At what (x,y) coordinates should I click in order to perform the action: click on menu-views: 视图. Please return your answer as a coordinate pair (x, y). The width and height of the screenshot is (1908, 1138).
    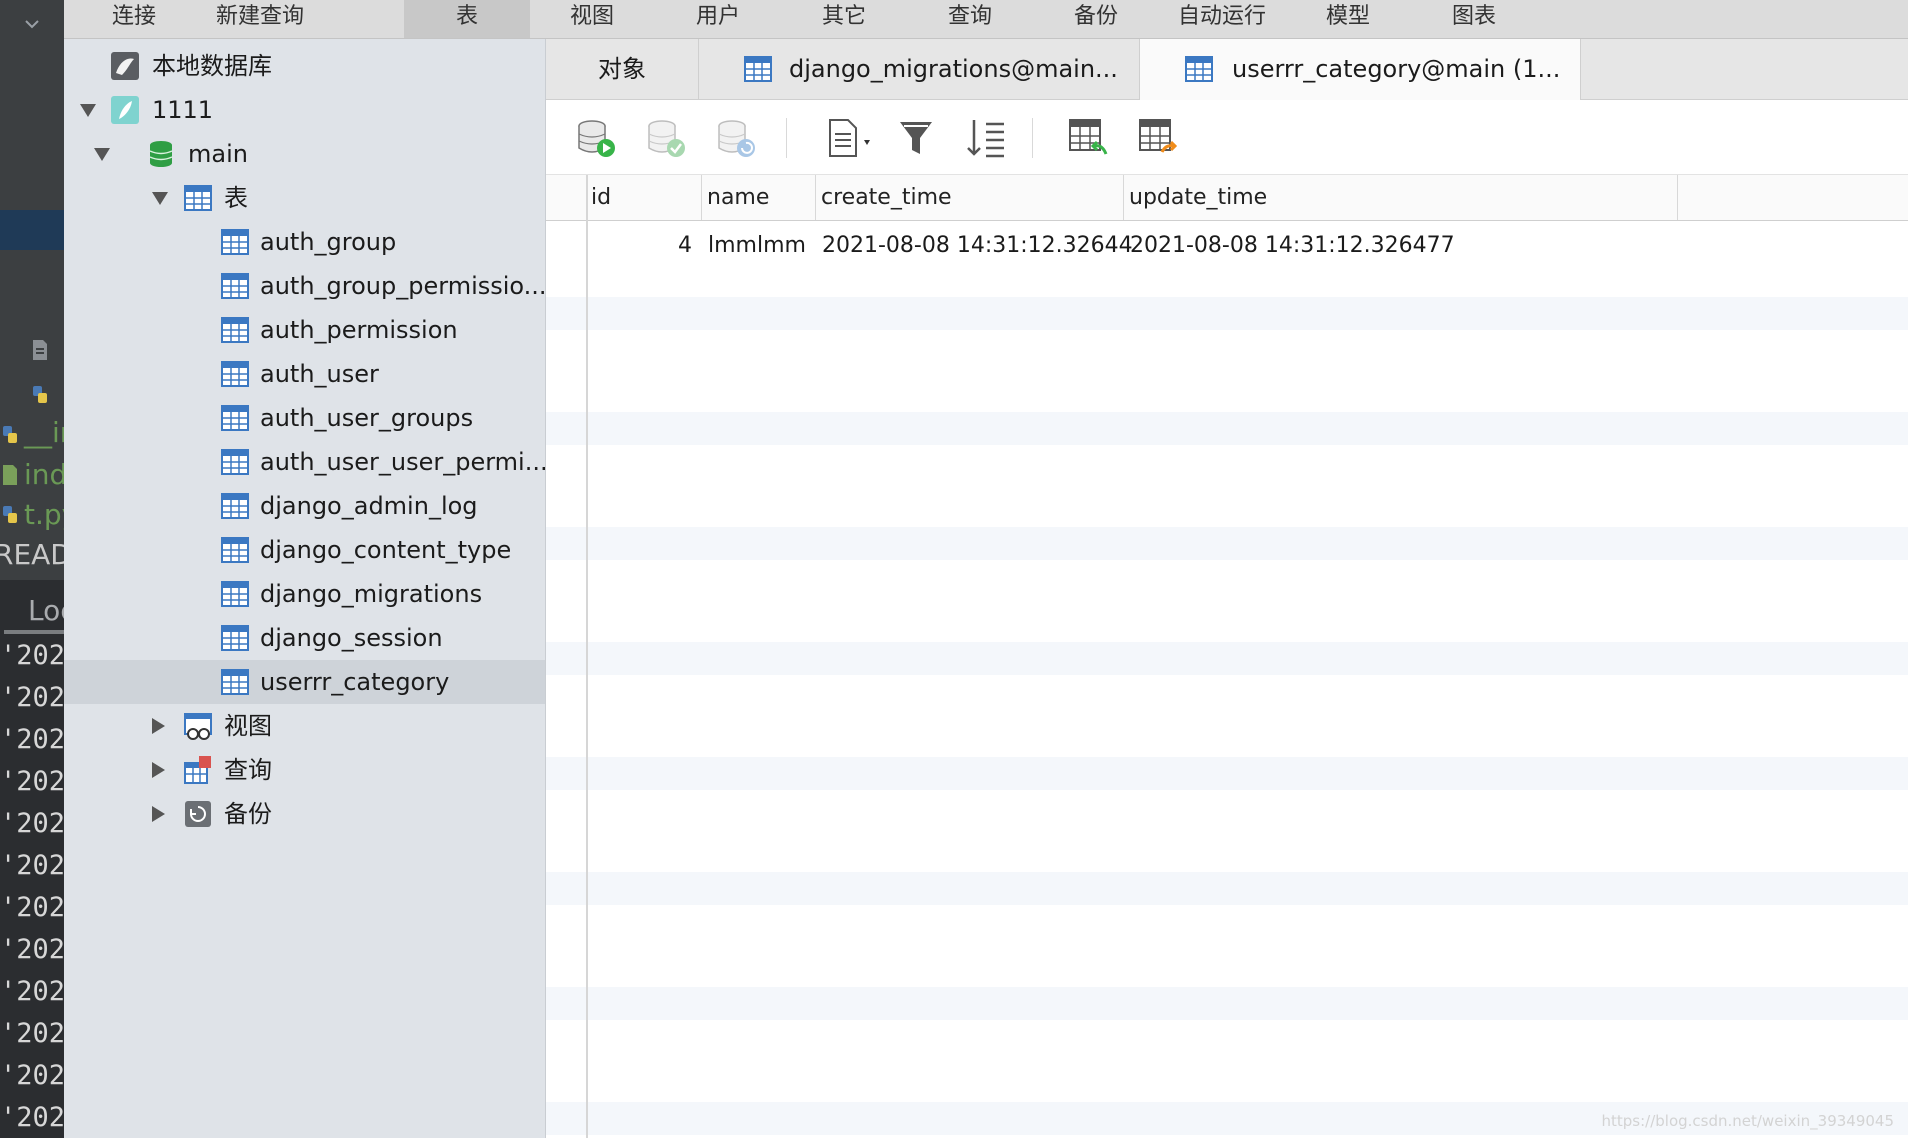
    Looking at the image, I should click on (592, 19).